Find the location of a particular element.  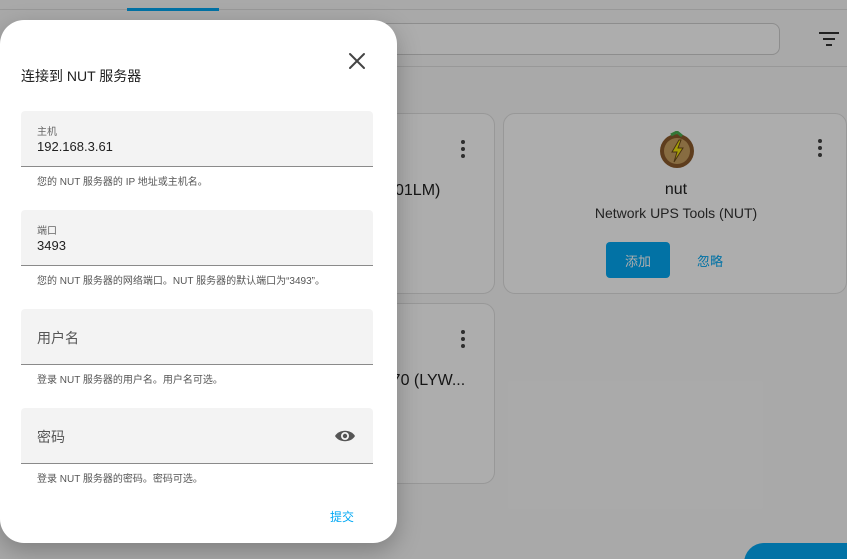

close-icon is located at coordinates (357, 61).